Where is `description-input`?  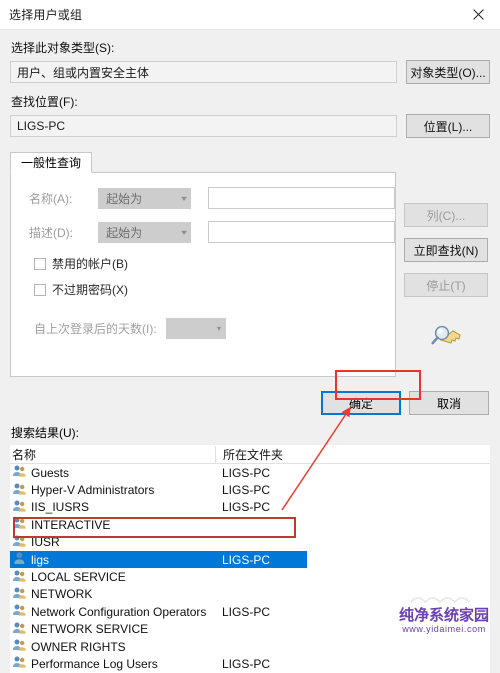 description-input is located at coordinates (301, 232).